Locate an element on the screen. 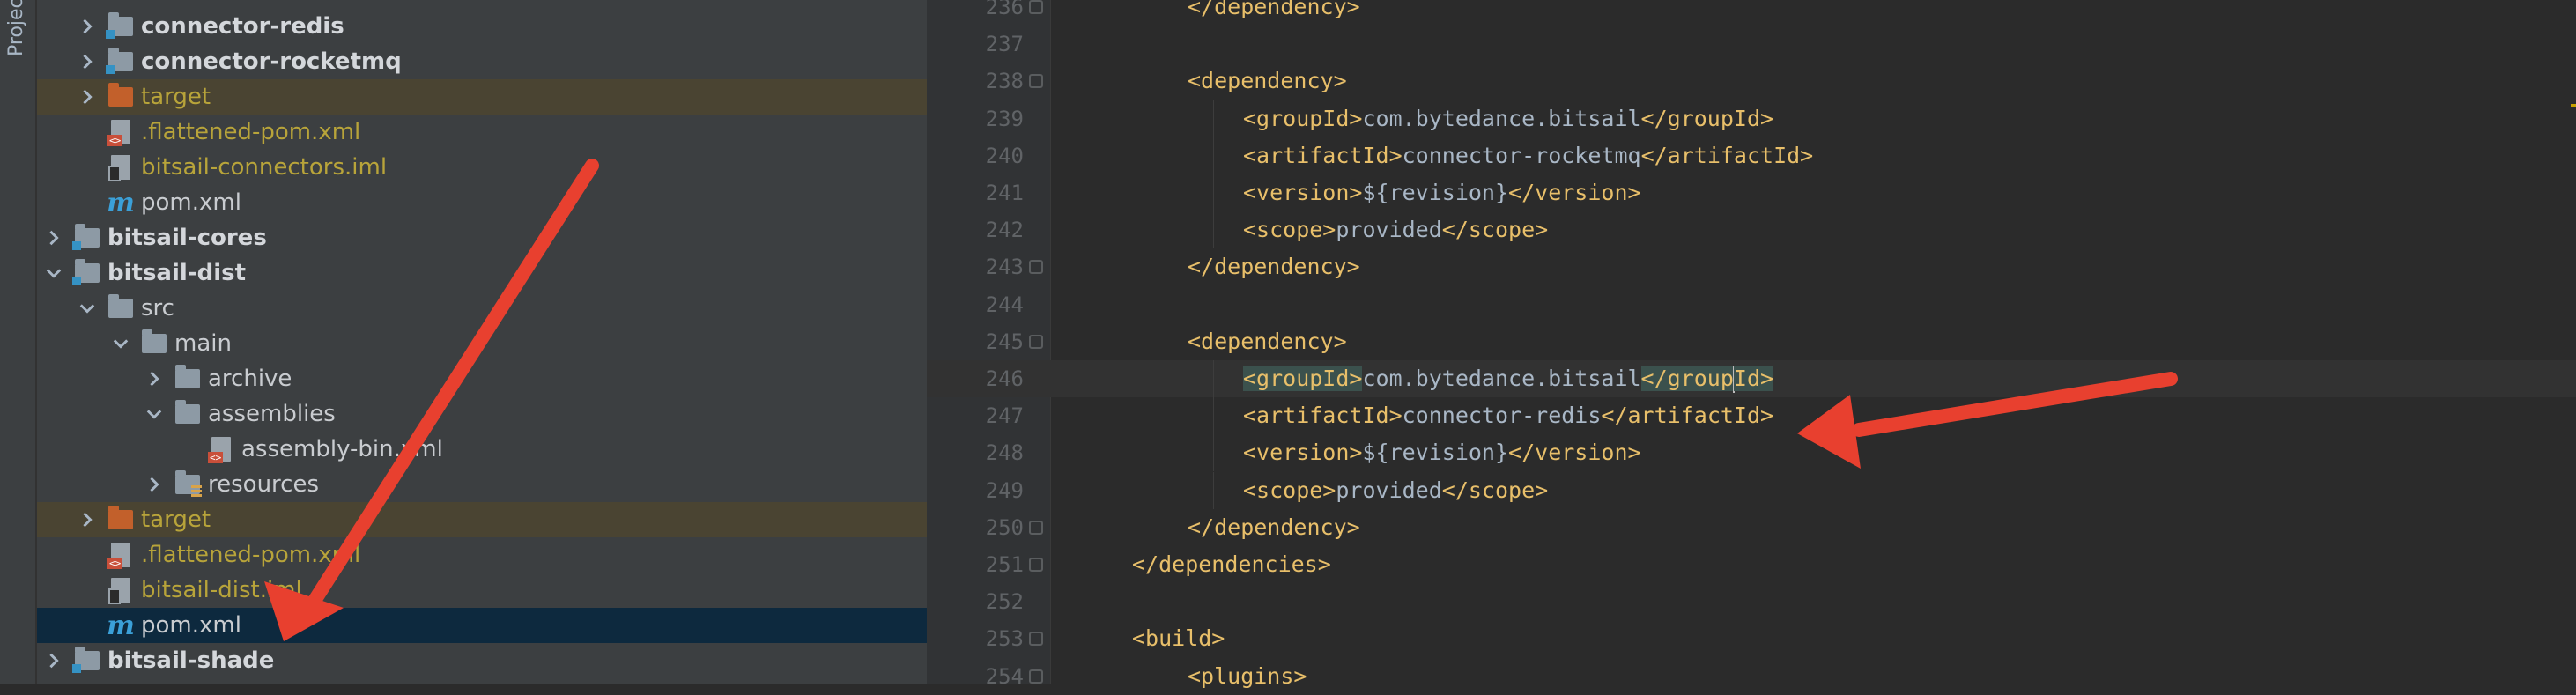 The height and width of the screenshot is (695, 2576). code-line: 252 is located at coordinates (1752, 601).